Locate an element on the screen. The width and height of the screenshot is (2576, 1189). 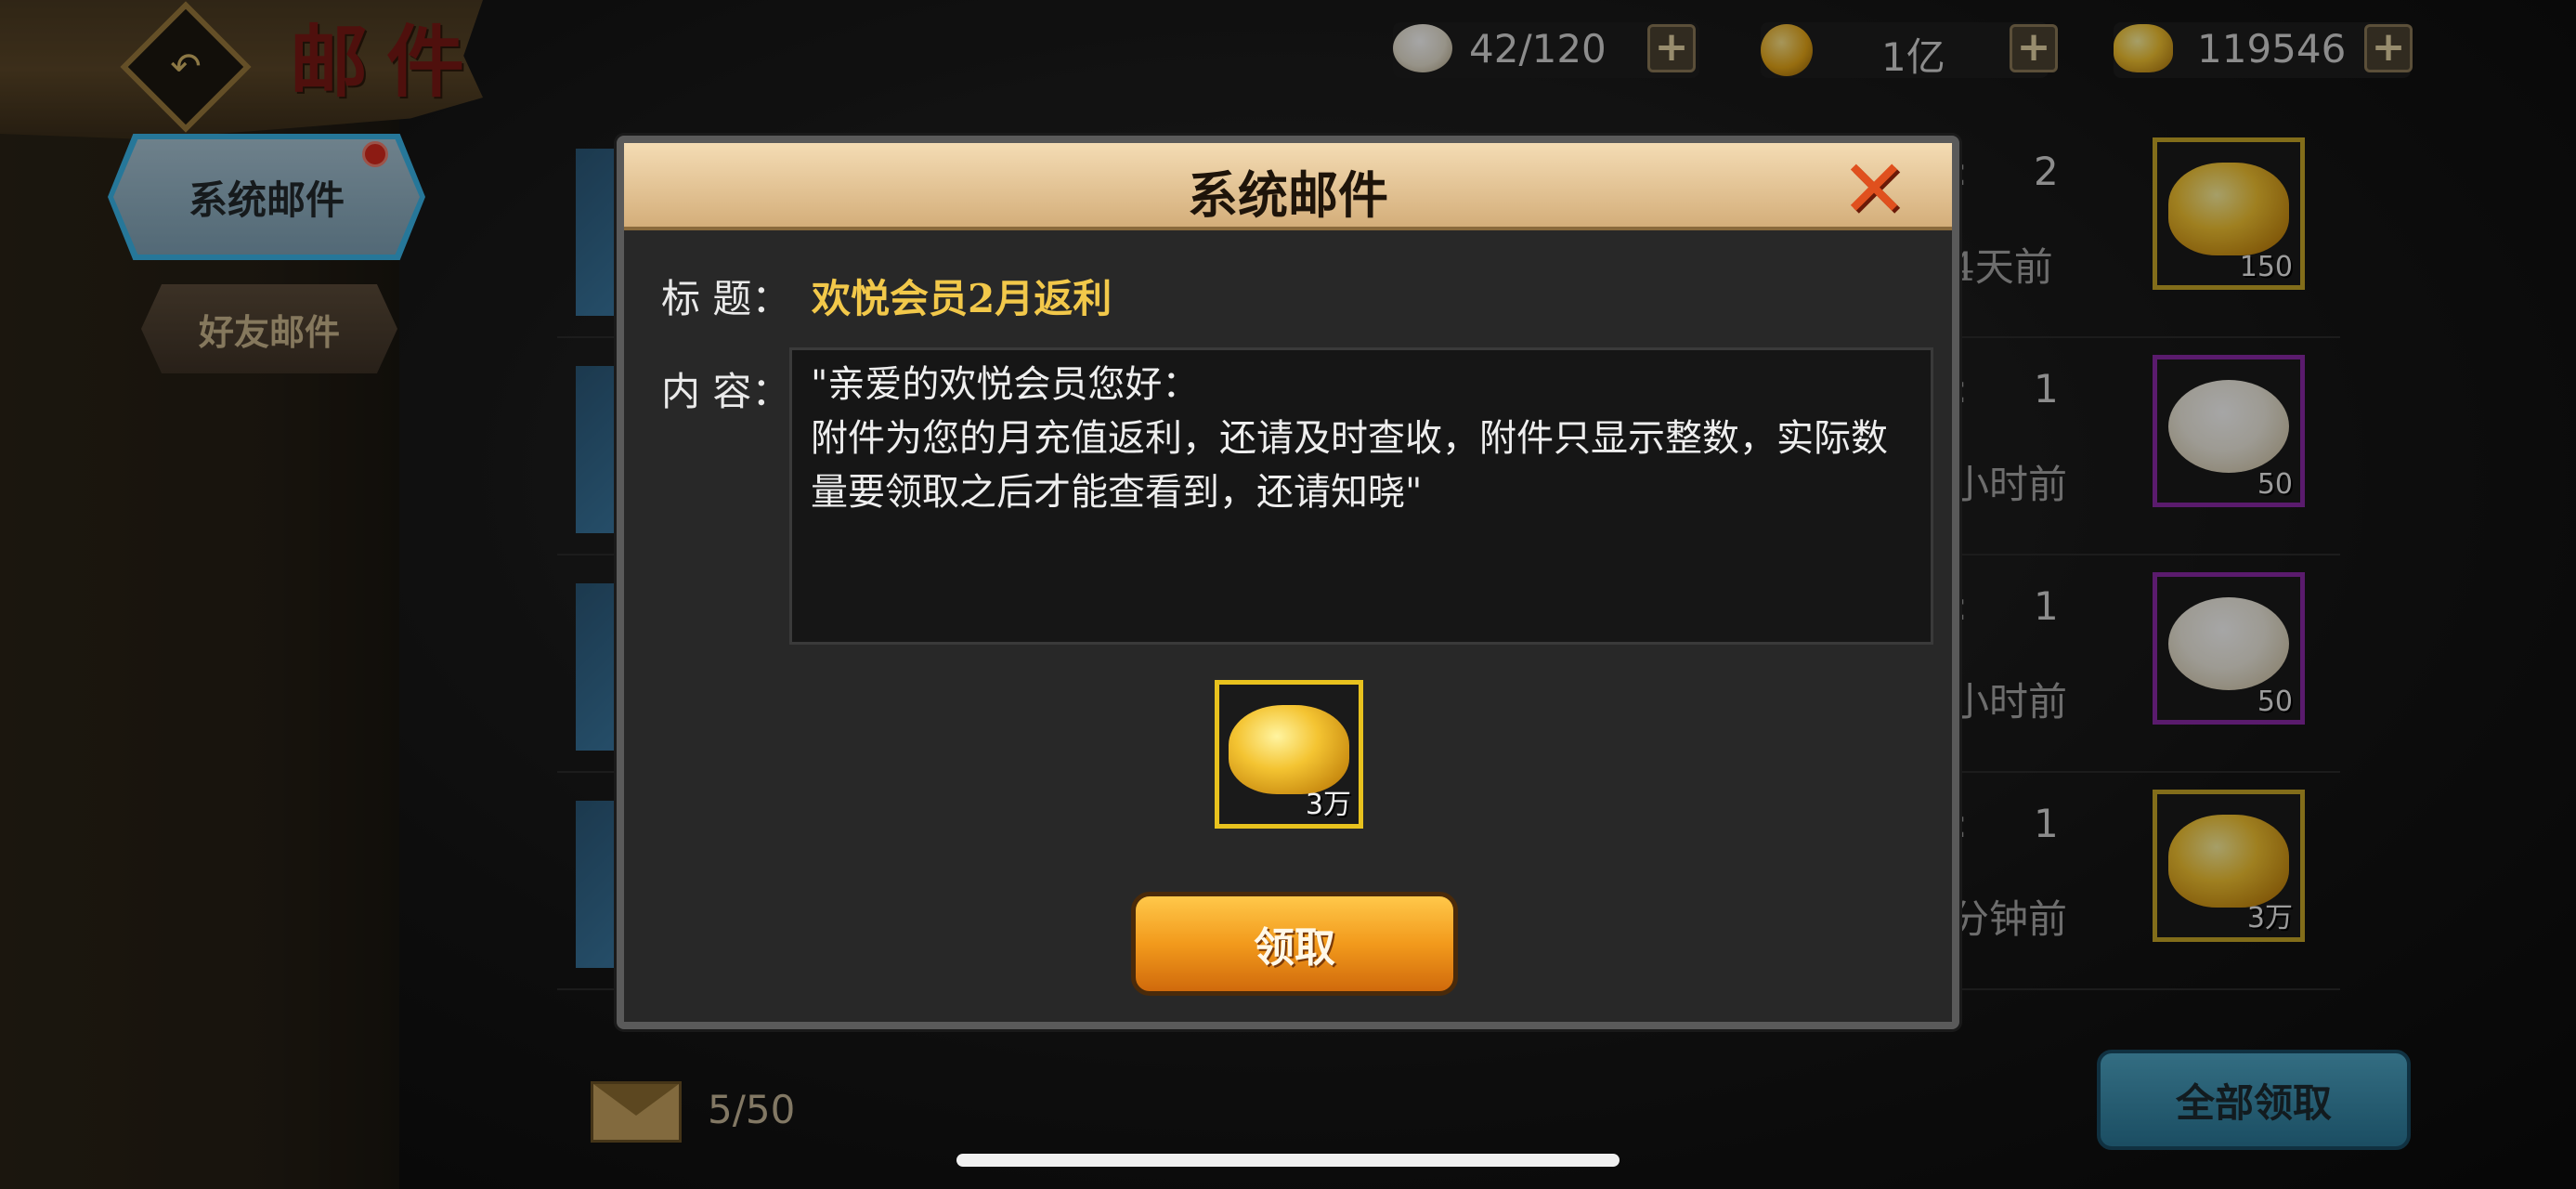
dialog-title: 系统邮件 is located at coordinates (1288, 195).